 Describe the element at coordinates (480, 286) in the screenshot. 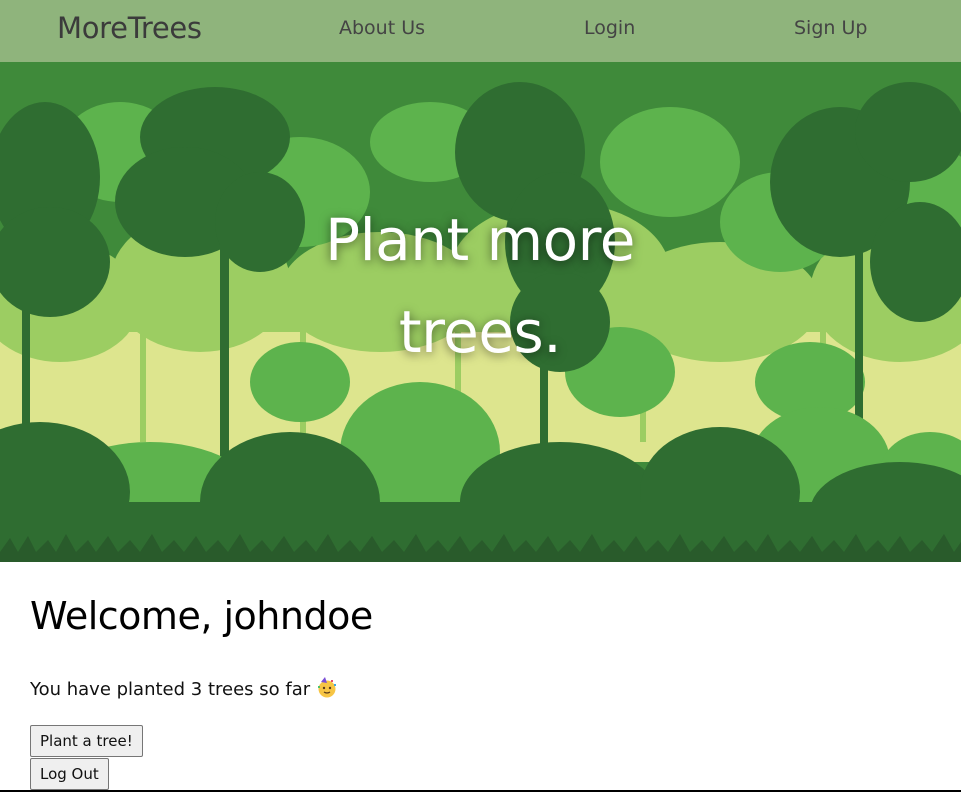

I see `hero-title: Plant more trees.` at that location.